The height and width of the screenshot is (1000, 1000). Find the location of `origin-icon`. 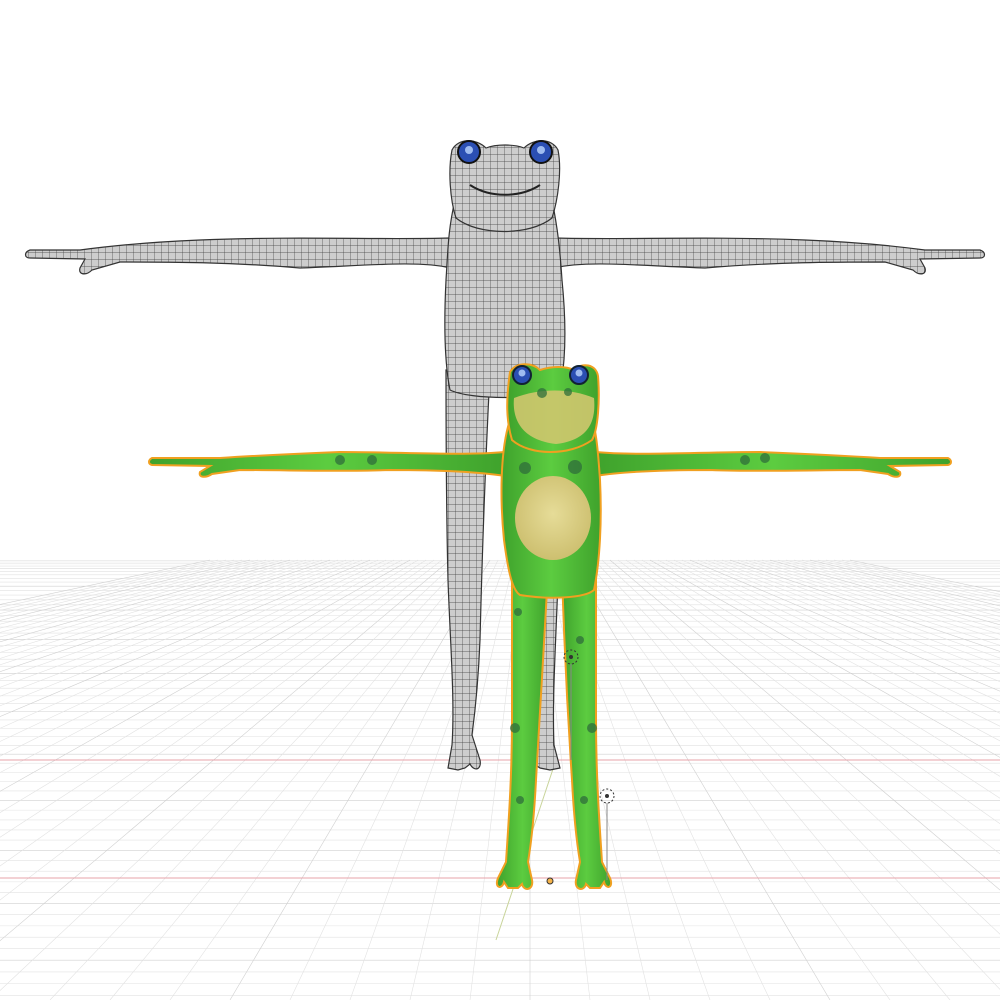

origin-icon is located at coordinates (550, 881).